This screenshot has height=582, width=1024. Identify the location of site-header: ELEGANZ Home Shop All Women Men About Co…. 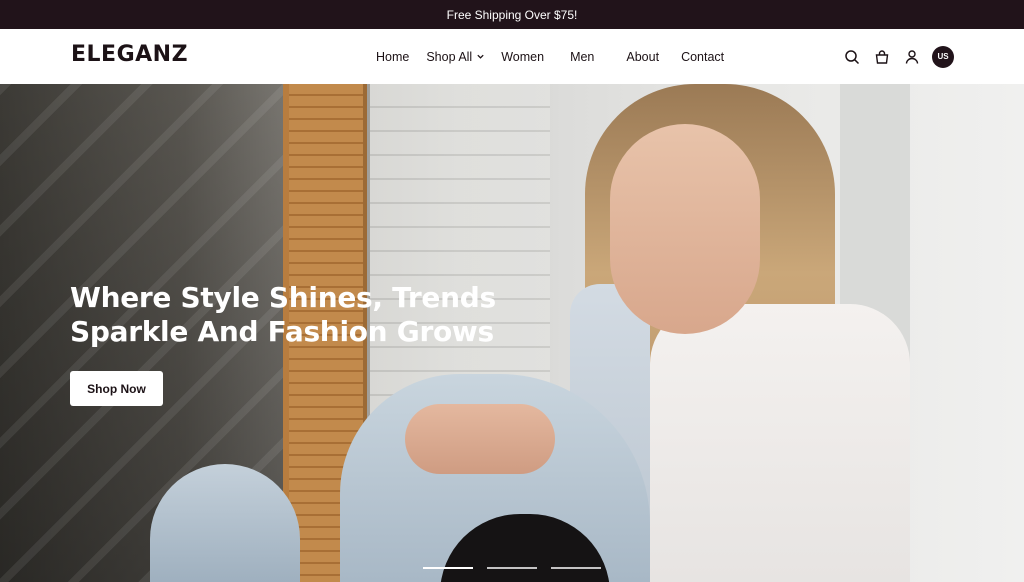
(512, 56).